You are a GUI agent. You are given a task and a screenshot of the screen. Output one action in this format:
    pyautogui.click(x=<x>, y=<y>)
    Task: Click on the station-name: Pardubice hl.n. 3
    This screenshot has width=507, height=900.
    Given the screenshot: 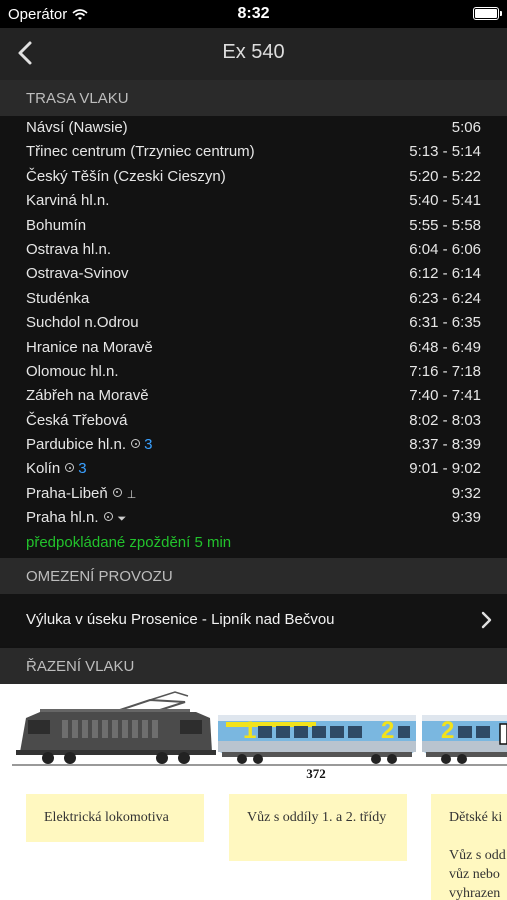 What is the action you would take?
    pyautogui.click(x=89, y=444)
    